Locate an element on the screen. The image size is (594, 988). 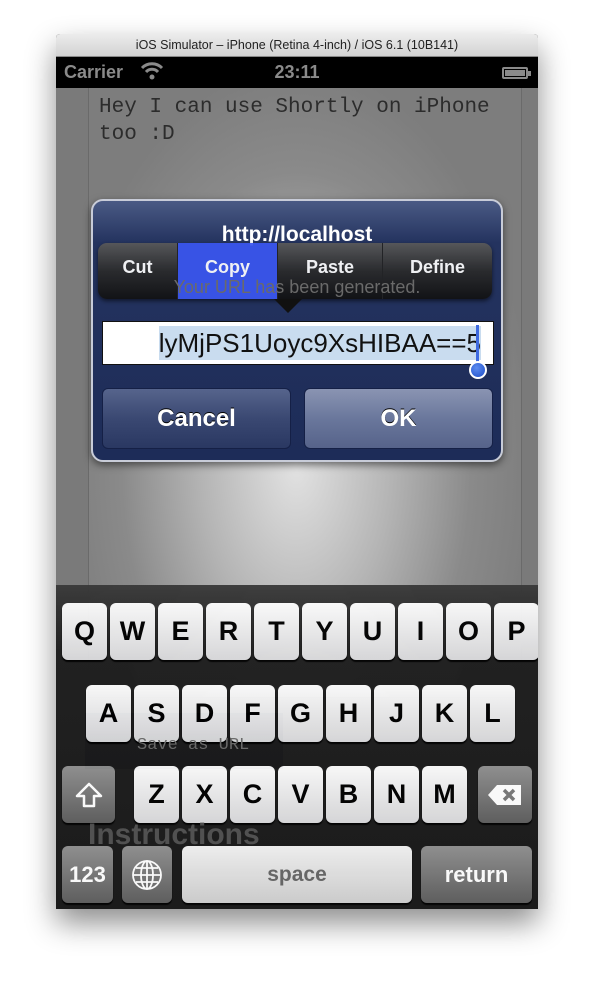
key-h: H is located at coordinates (348, 713).